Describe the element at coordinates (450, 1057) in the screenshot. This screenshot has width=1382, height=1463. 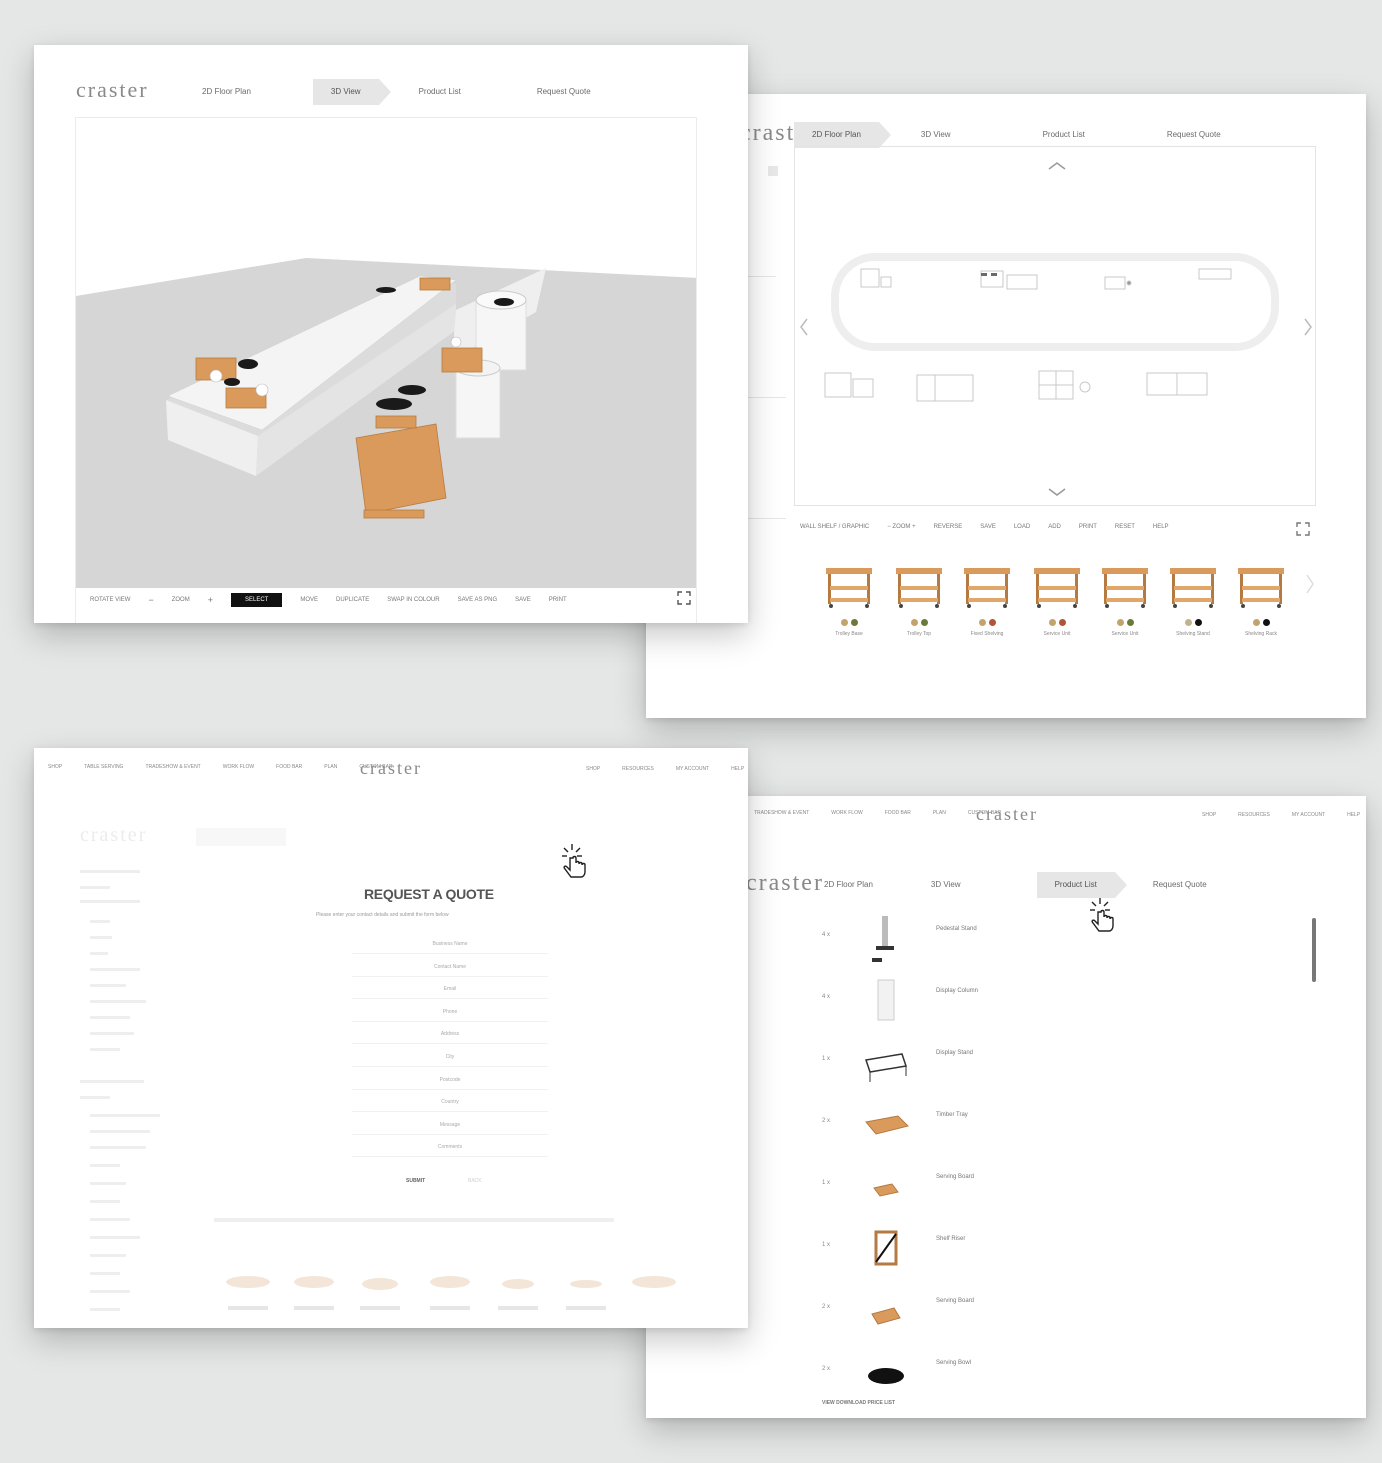
I see `form-field: City` at that location.